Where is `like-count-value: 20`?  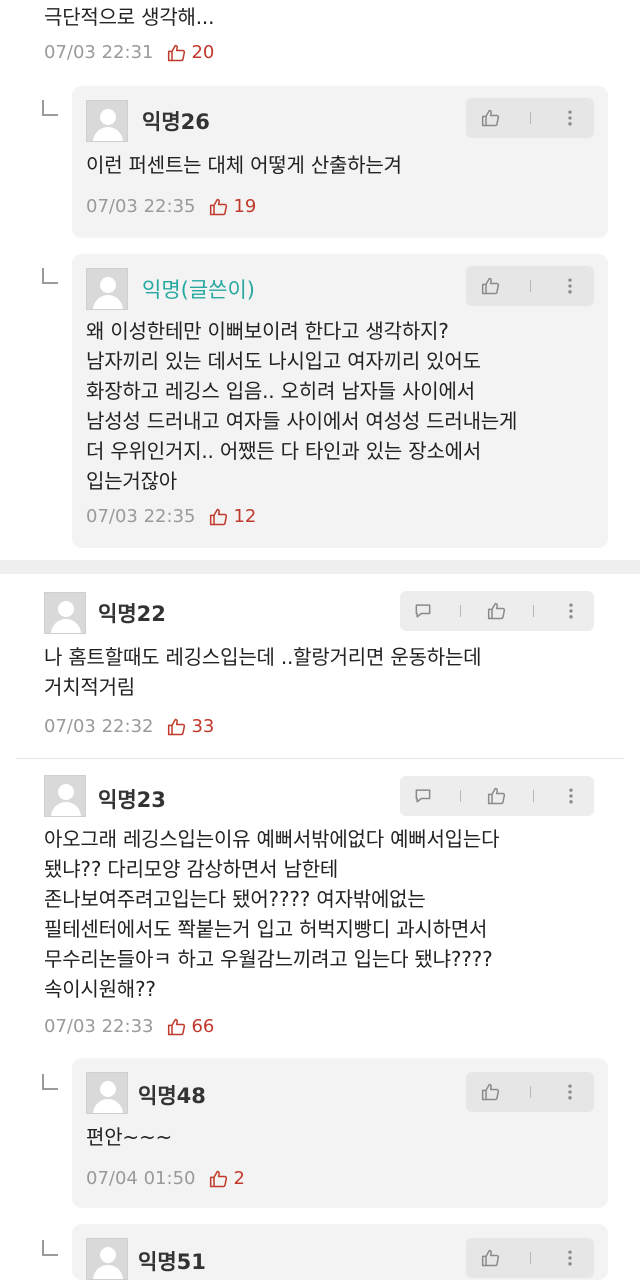
like-count-value: 20 is located at coordinates (203, 52).